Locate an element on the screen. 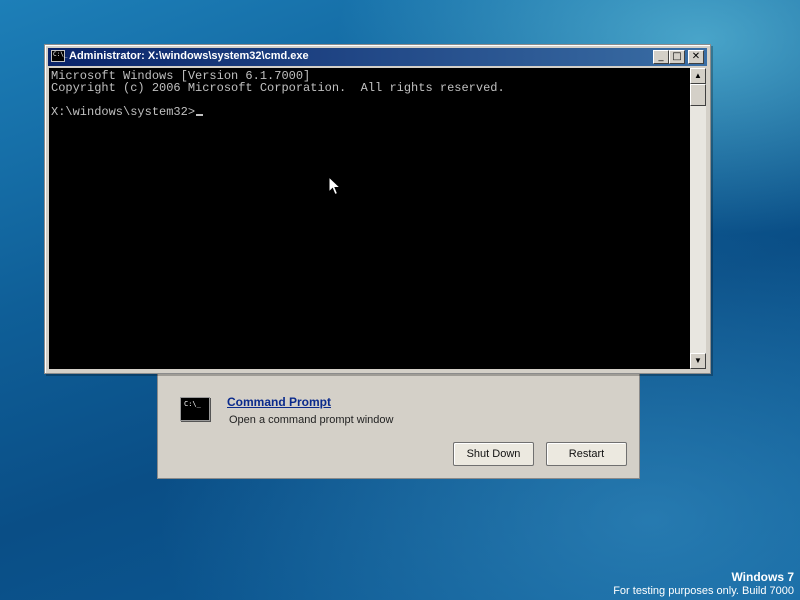  close-icon: ✕ is located at coordinates (696, 56).